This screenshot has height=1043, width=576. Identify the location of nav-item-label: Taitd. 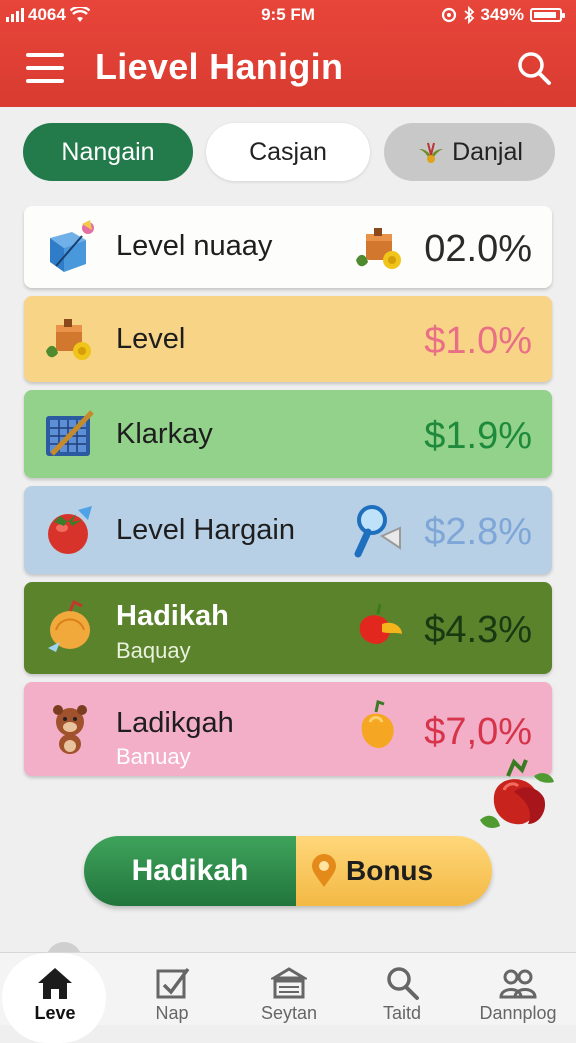
(402, 1013).